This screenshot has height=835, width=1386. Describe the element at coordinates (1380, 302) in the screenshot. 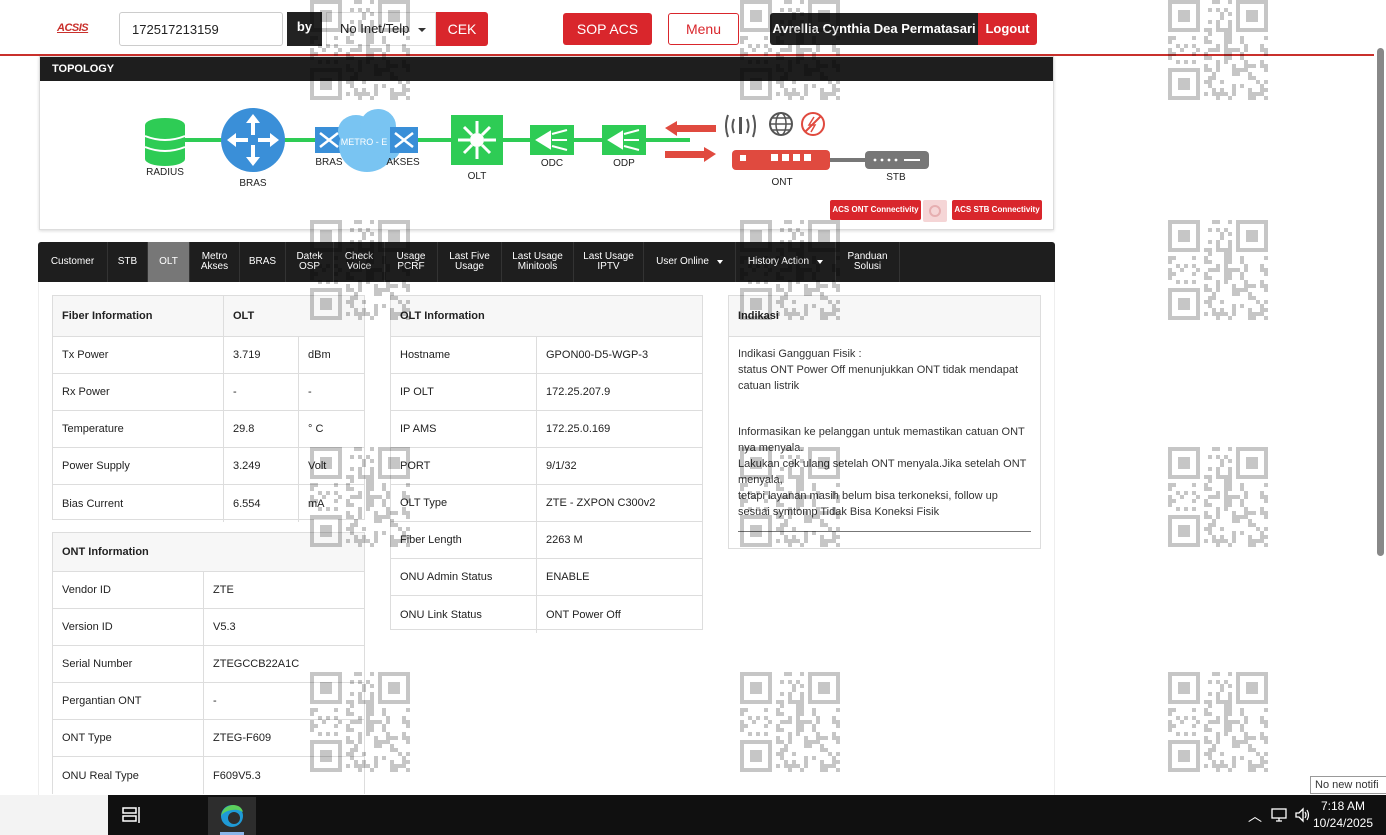

I see `scrollbar-thumb` at that location.